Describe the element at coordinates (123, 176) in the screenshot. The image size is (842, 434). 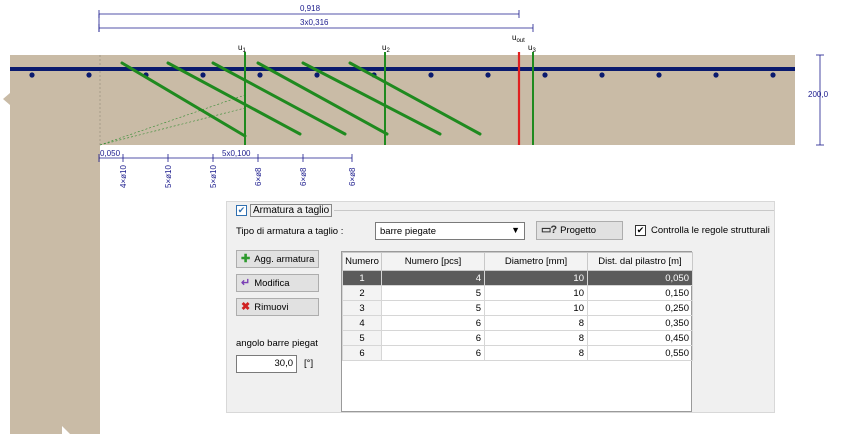
I see `bar-label: 4×ø10` at that location.